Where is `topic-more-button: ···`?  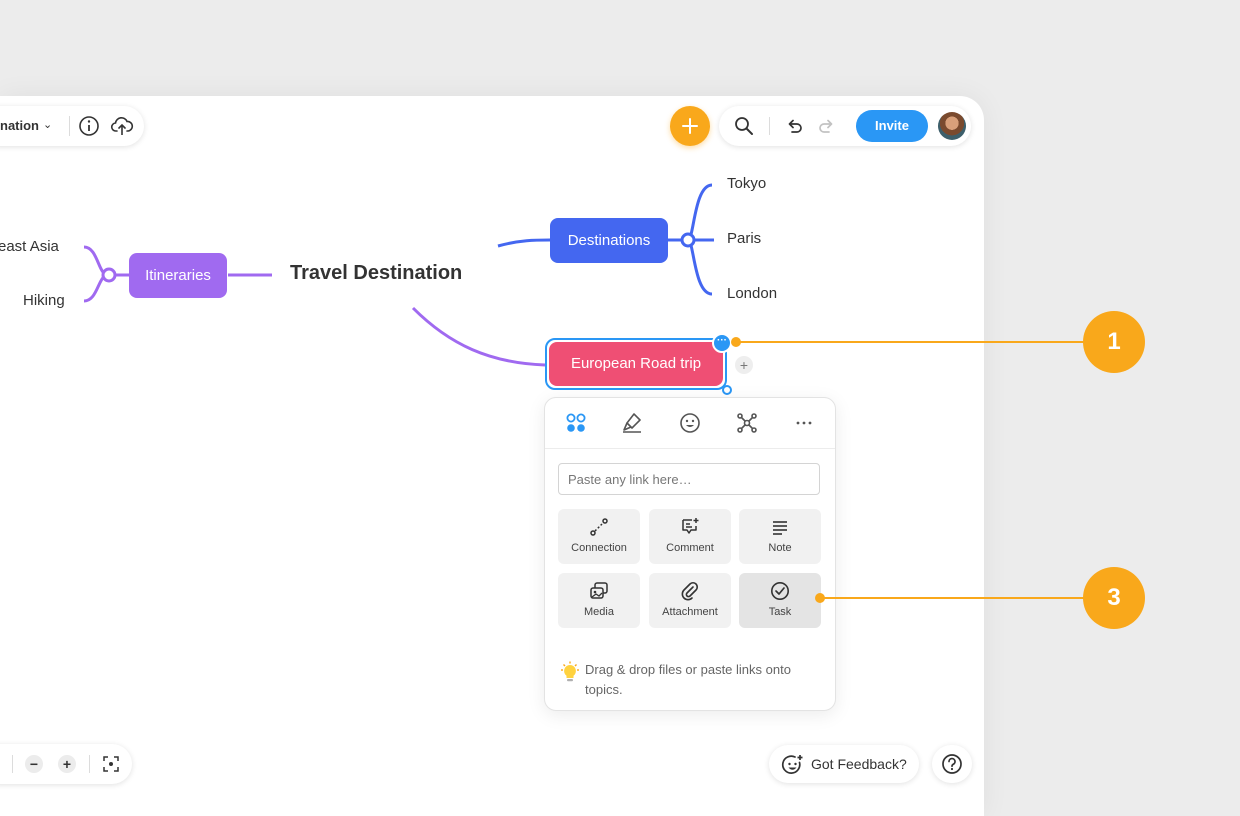 topic-more-button: ··· is located at coordinates (722, 343).